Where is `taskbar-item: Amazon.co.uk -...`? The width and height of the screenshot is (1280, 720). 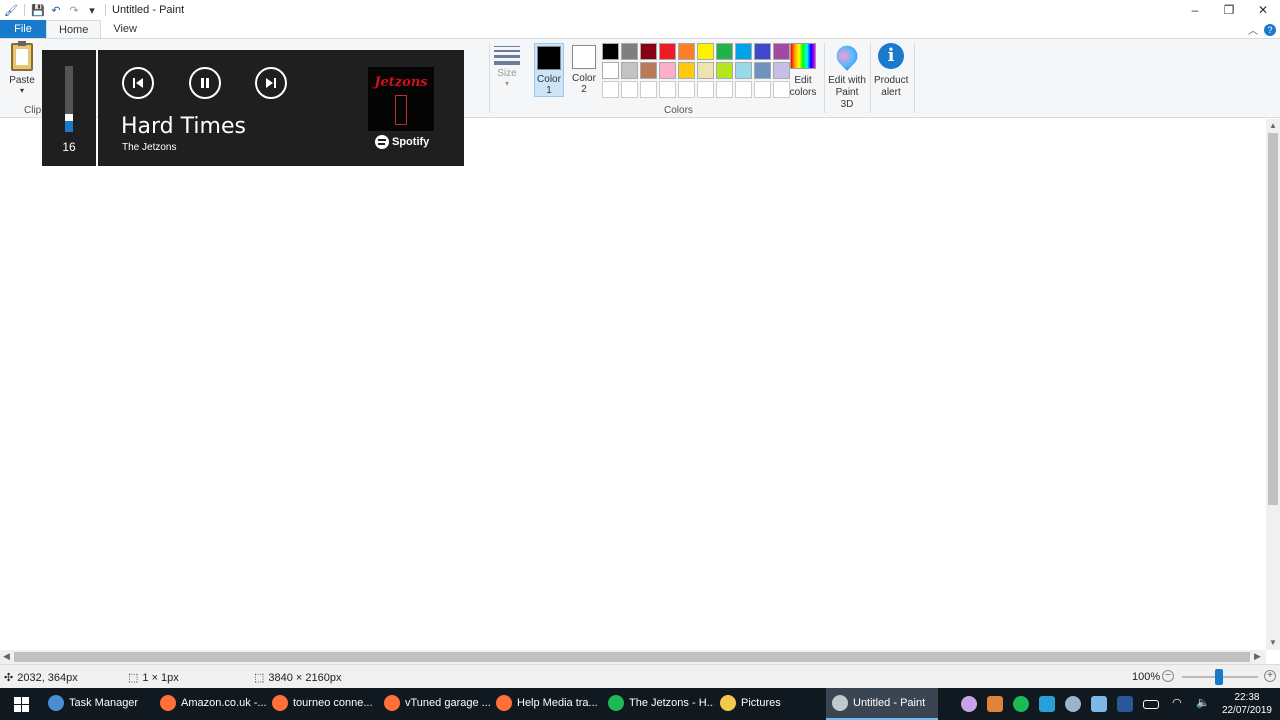
taskbar-item: Amazon.co.uk -... is located at coordinates (210, 704).